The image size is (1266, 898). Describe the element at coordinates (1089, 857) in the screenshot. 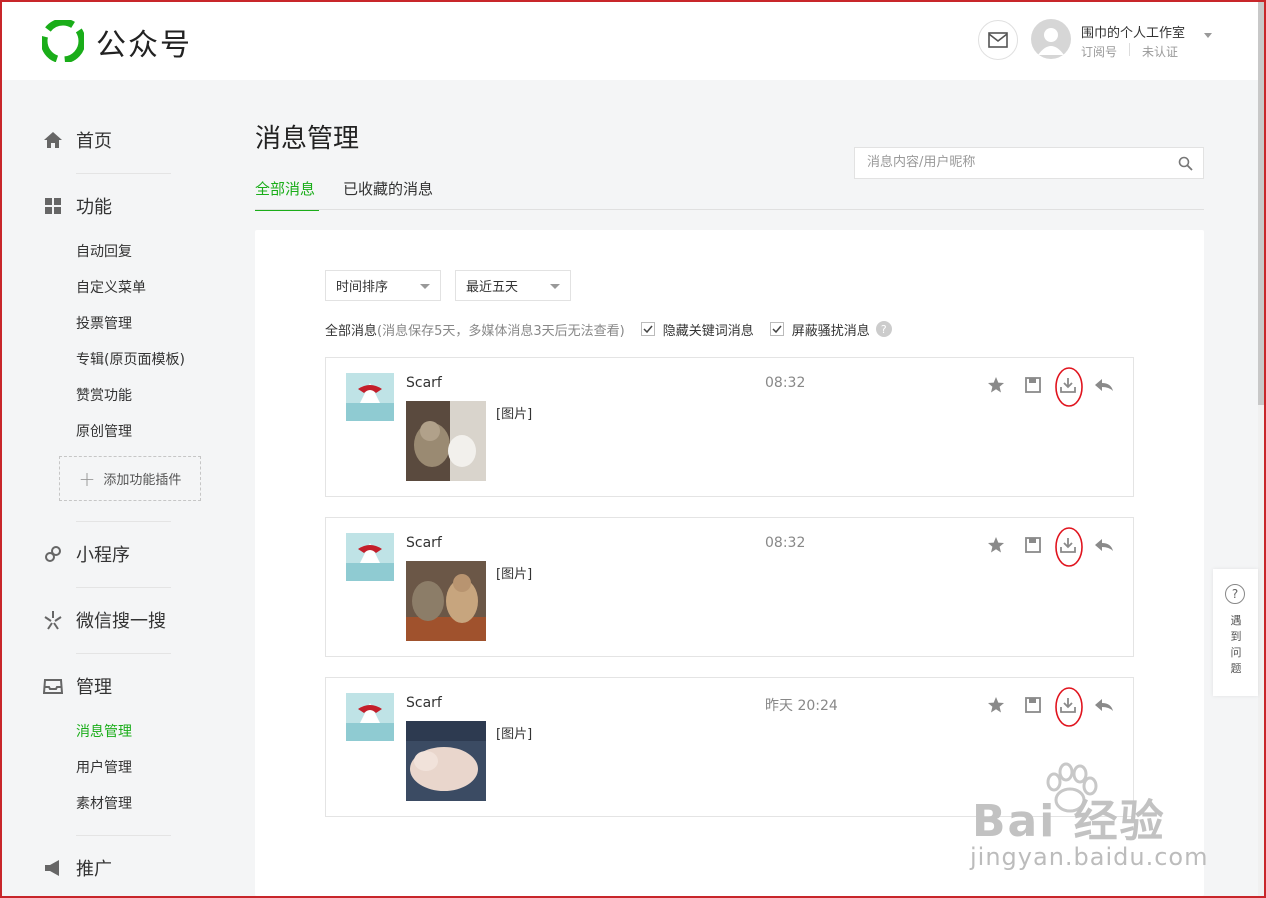

I see `watermark-url: jingyan.baidu.com` at that location.